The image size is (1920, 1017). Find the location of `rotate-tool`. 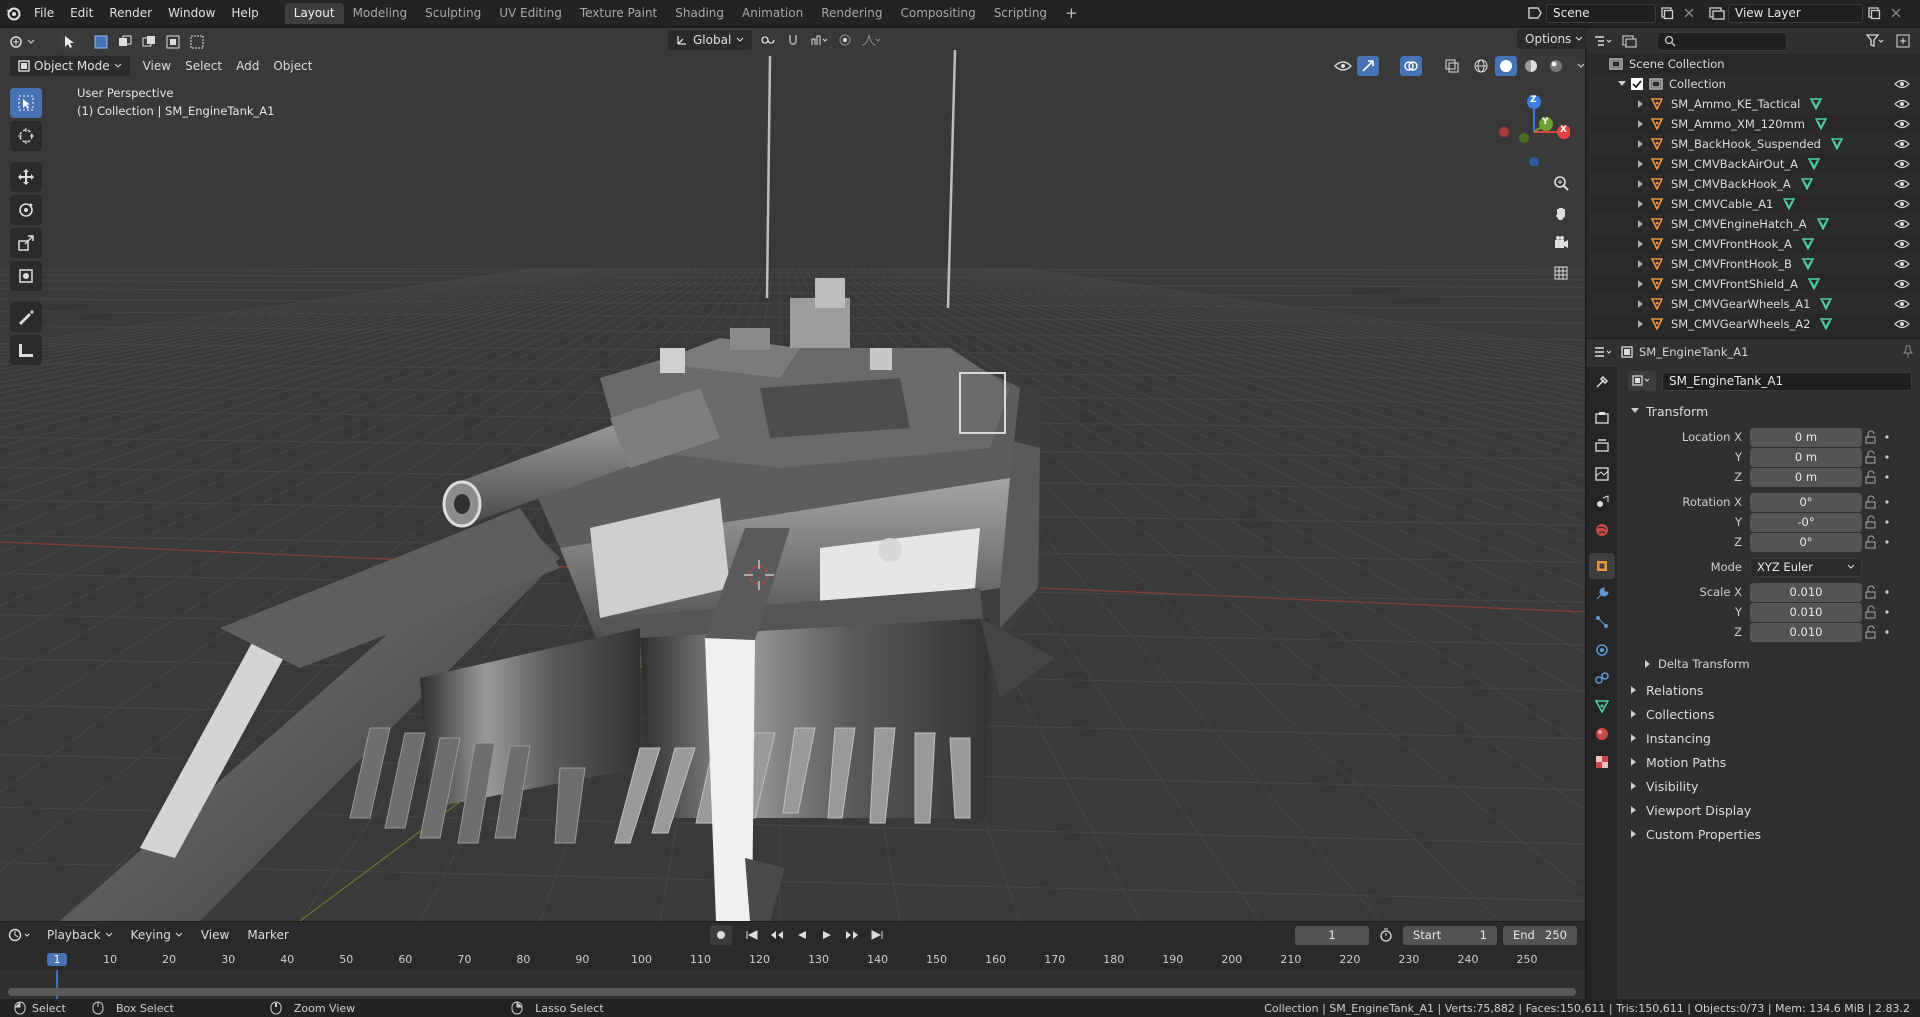

rotate-tool is located at coordinates (26, 210).